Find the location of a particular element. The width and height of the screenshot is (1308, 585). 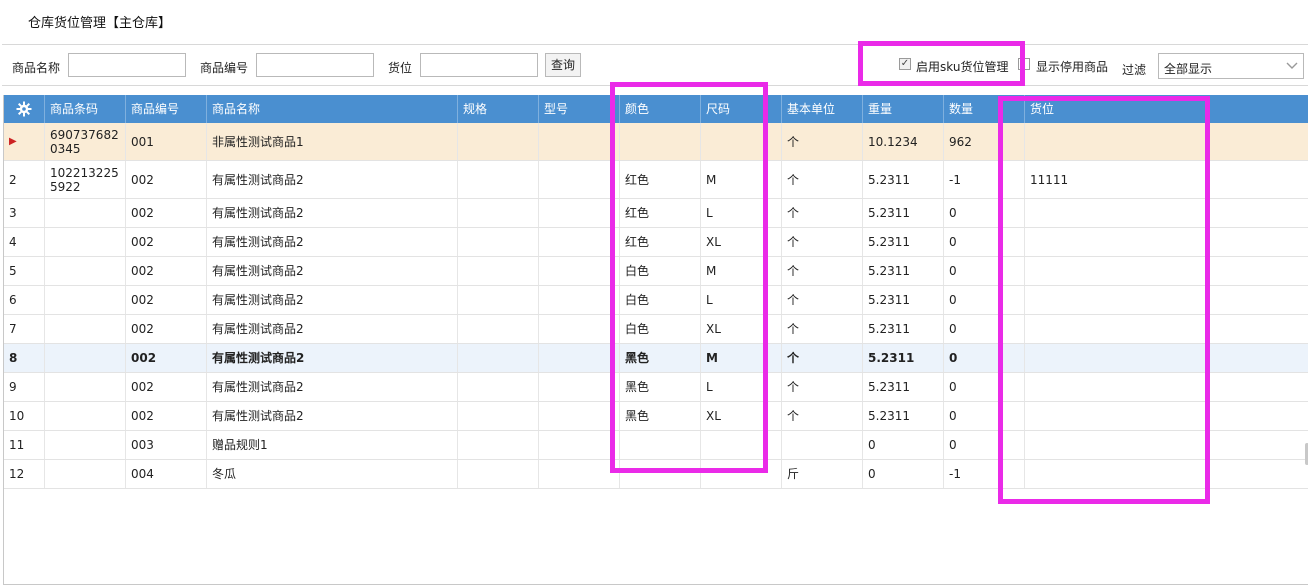

table-row: 3 002 有属性测试商品2 红色 L 个 5.2311 0 is located at coordinates (656, 213).